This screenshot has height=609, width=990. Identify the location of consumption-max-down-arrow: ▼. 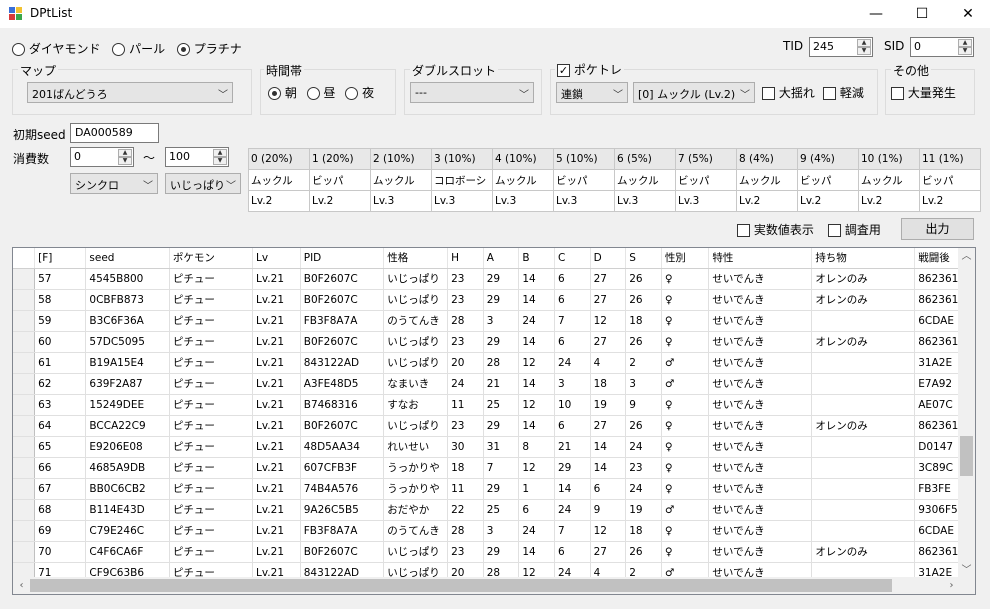
(220, 161).